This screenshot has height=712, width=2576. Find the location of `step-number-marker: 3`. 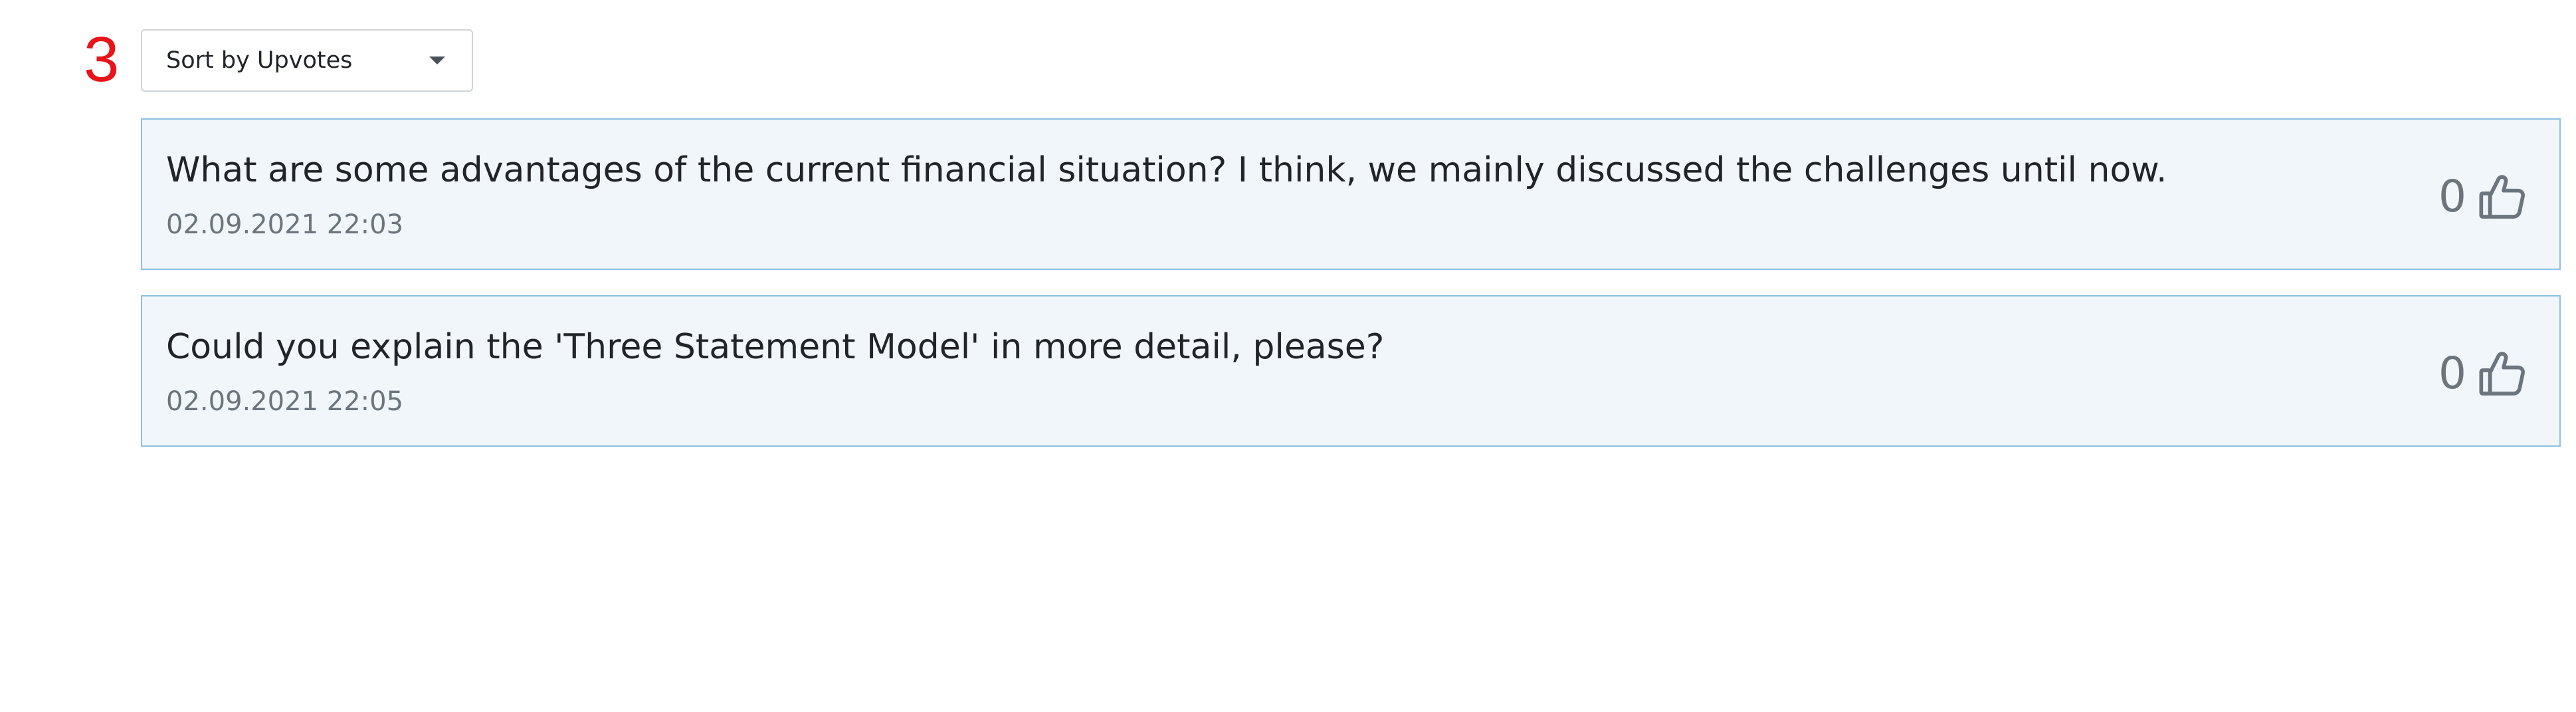

step-number-marker: 3 is located at coordinates (102, 59).